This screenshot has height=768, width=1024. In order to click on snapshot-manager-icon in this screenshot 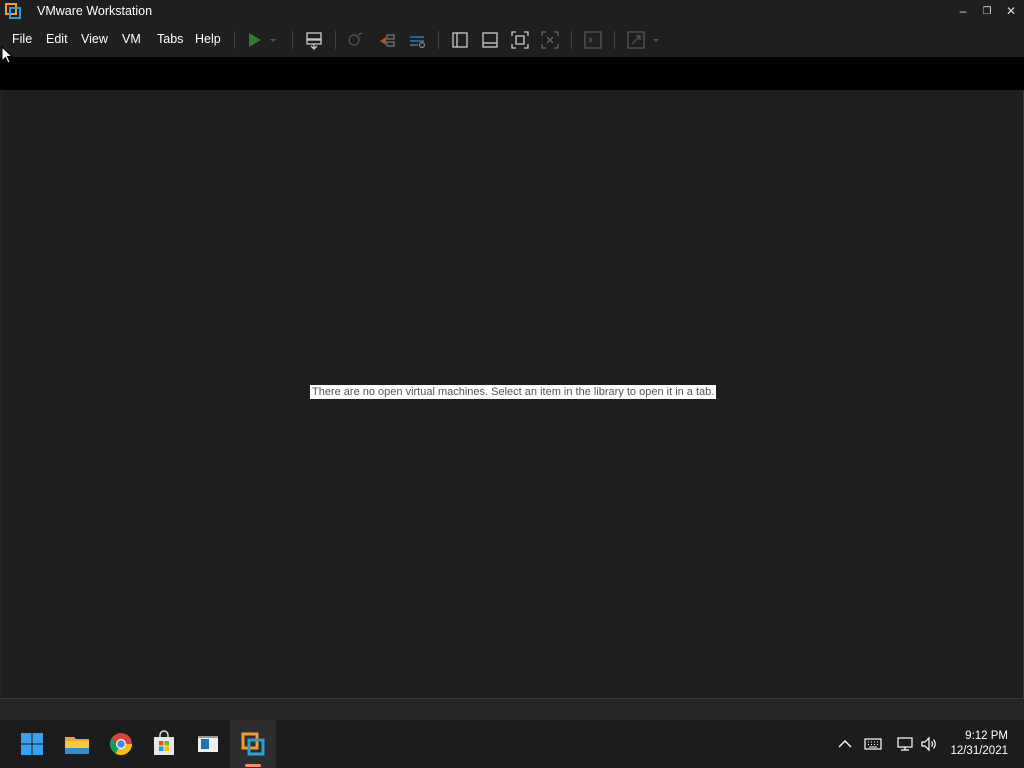, I will do `click(417, 40)`.